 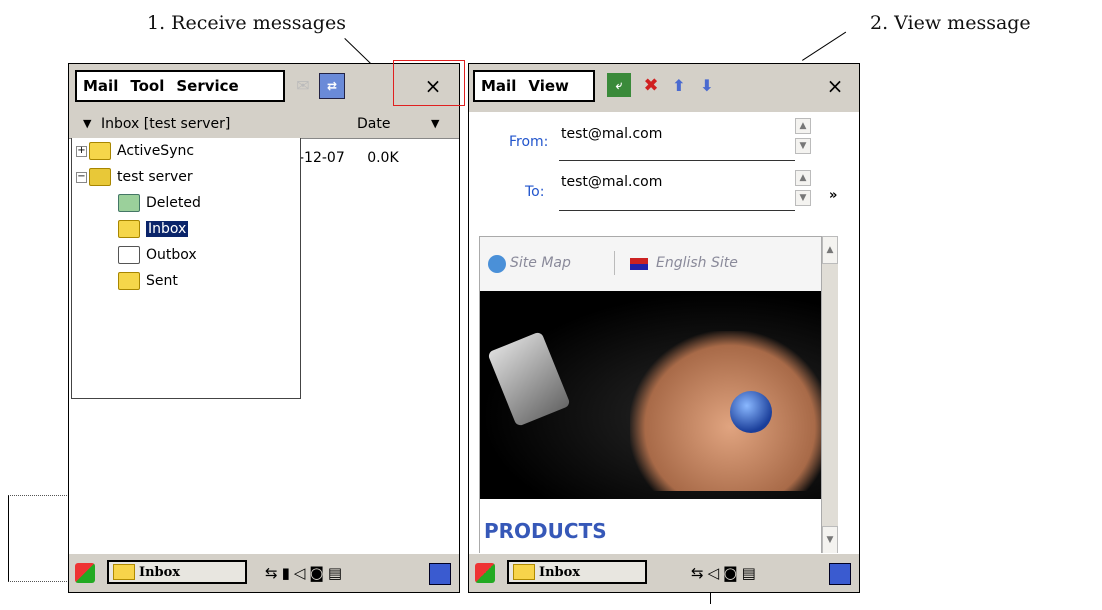 What do you see at coordinates (38, 538) in the screenshot?
I see `thumbnail-artifact` at bounding box center [38, 538].